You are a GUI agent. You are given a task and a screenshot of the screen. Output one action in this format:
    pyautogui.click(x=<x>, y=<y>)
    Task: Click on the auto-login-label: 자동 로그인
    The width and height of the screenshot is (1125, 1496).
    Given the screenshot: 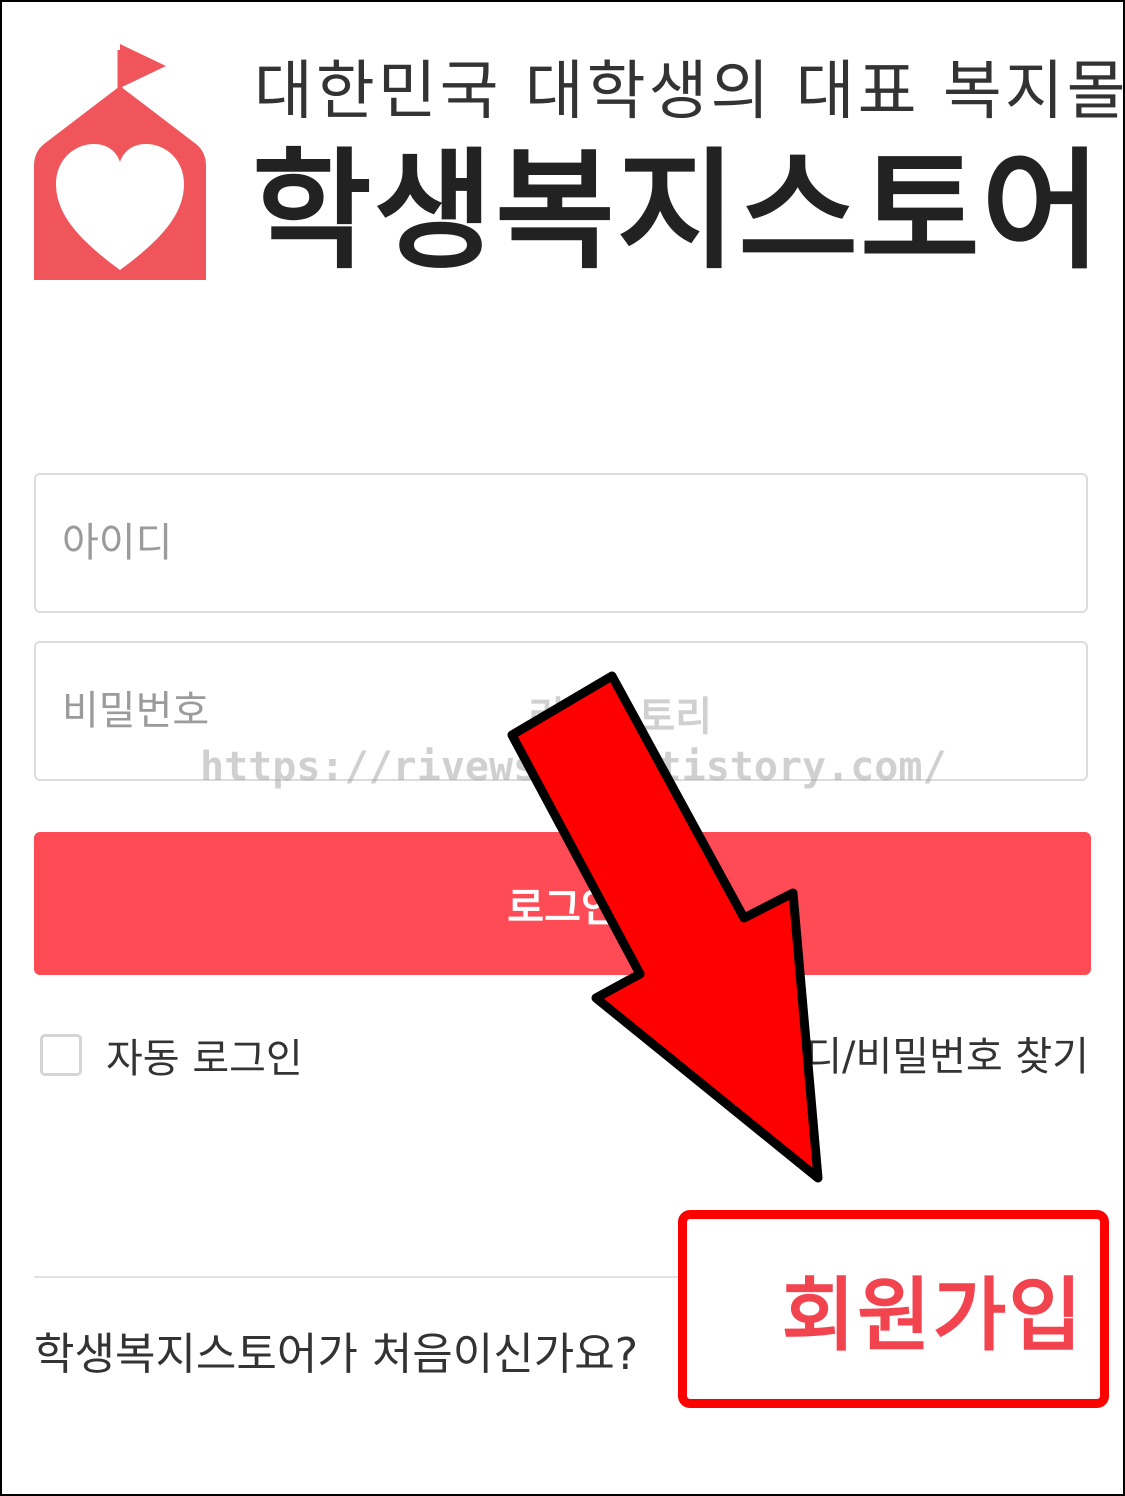 What is the action you would take?
    pyautogui.click(x=204, y=1059)
    